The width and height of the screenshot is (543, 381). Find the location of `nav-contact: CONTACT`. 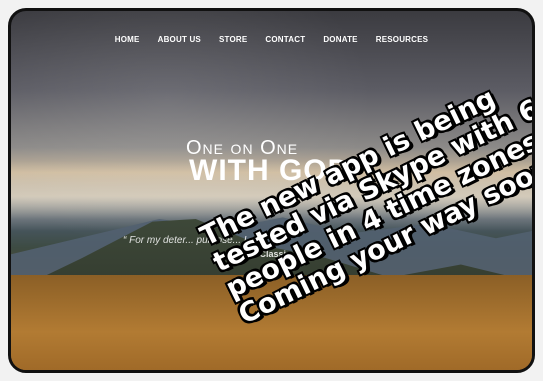

nav-contact: CONTACT is located at coordinates (285, 39).